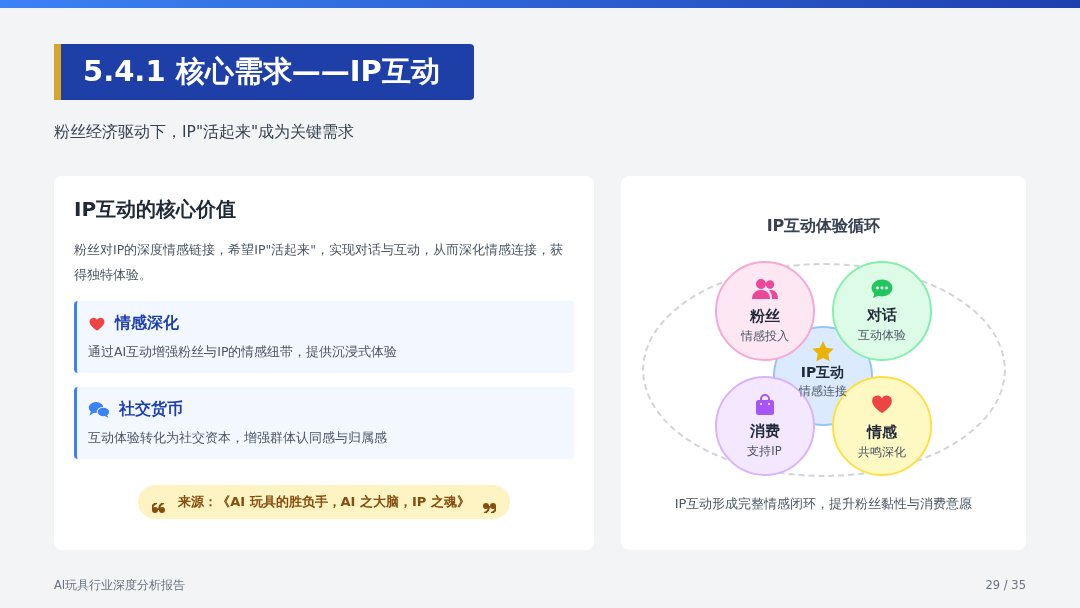 This screenshot has height=608, width=1080. I want to click on open-quote-icon, so click(159, 508).